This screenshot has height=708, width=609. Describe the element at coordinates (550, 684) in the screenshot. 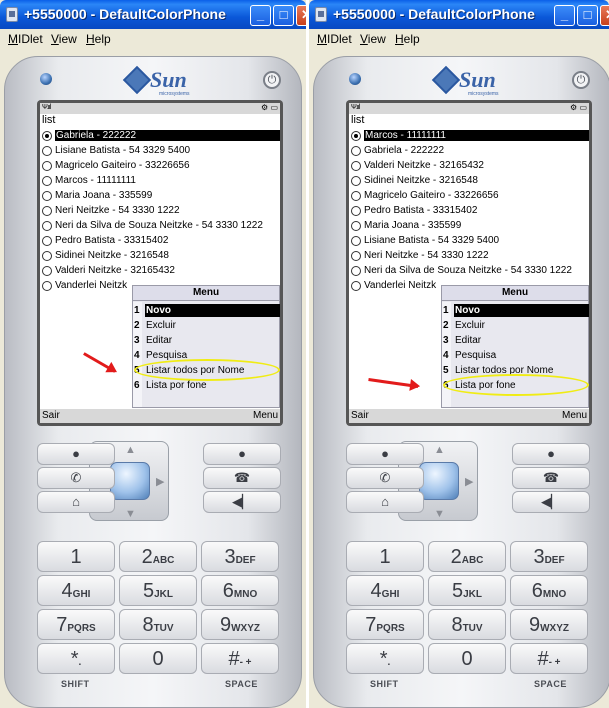

I see `space-label: SPACE` at that location.